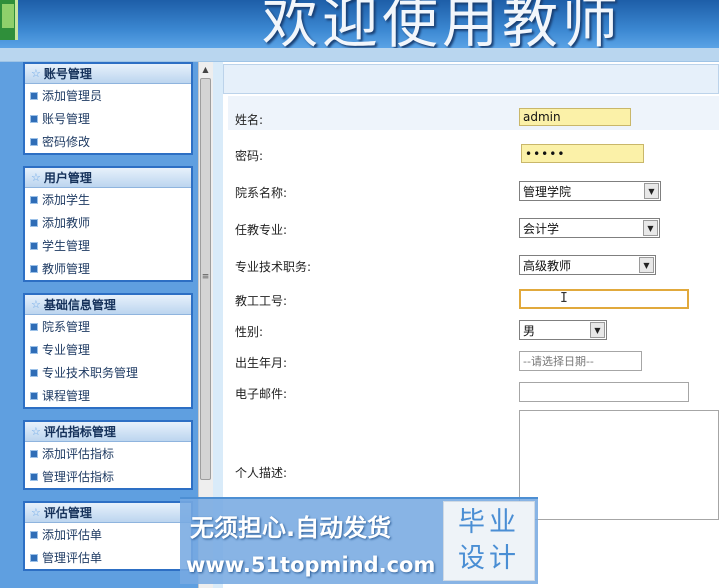 This screenshot has width=719, height=588. I want to click on header-strip, so click(359, 55).